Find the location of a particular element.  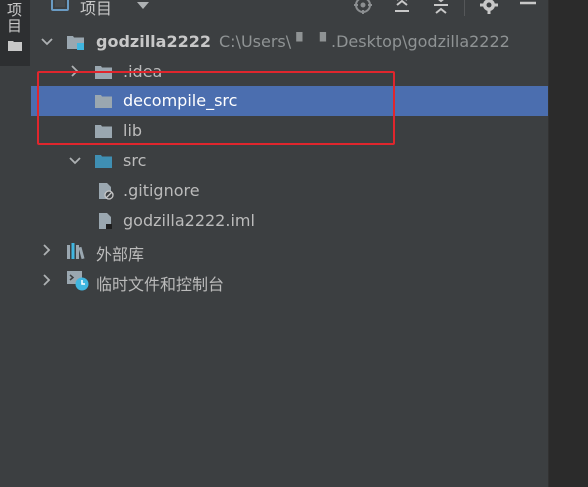

tree-item-label: godzilla2222.iml is located at coordinates (189, 220).